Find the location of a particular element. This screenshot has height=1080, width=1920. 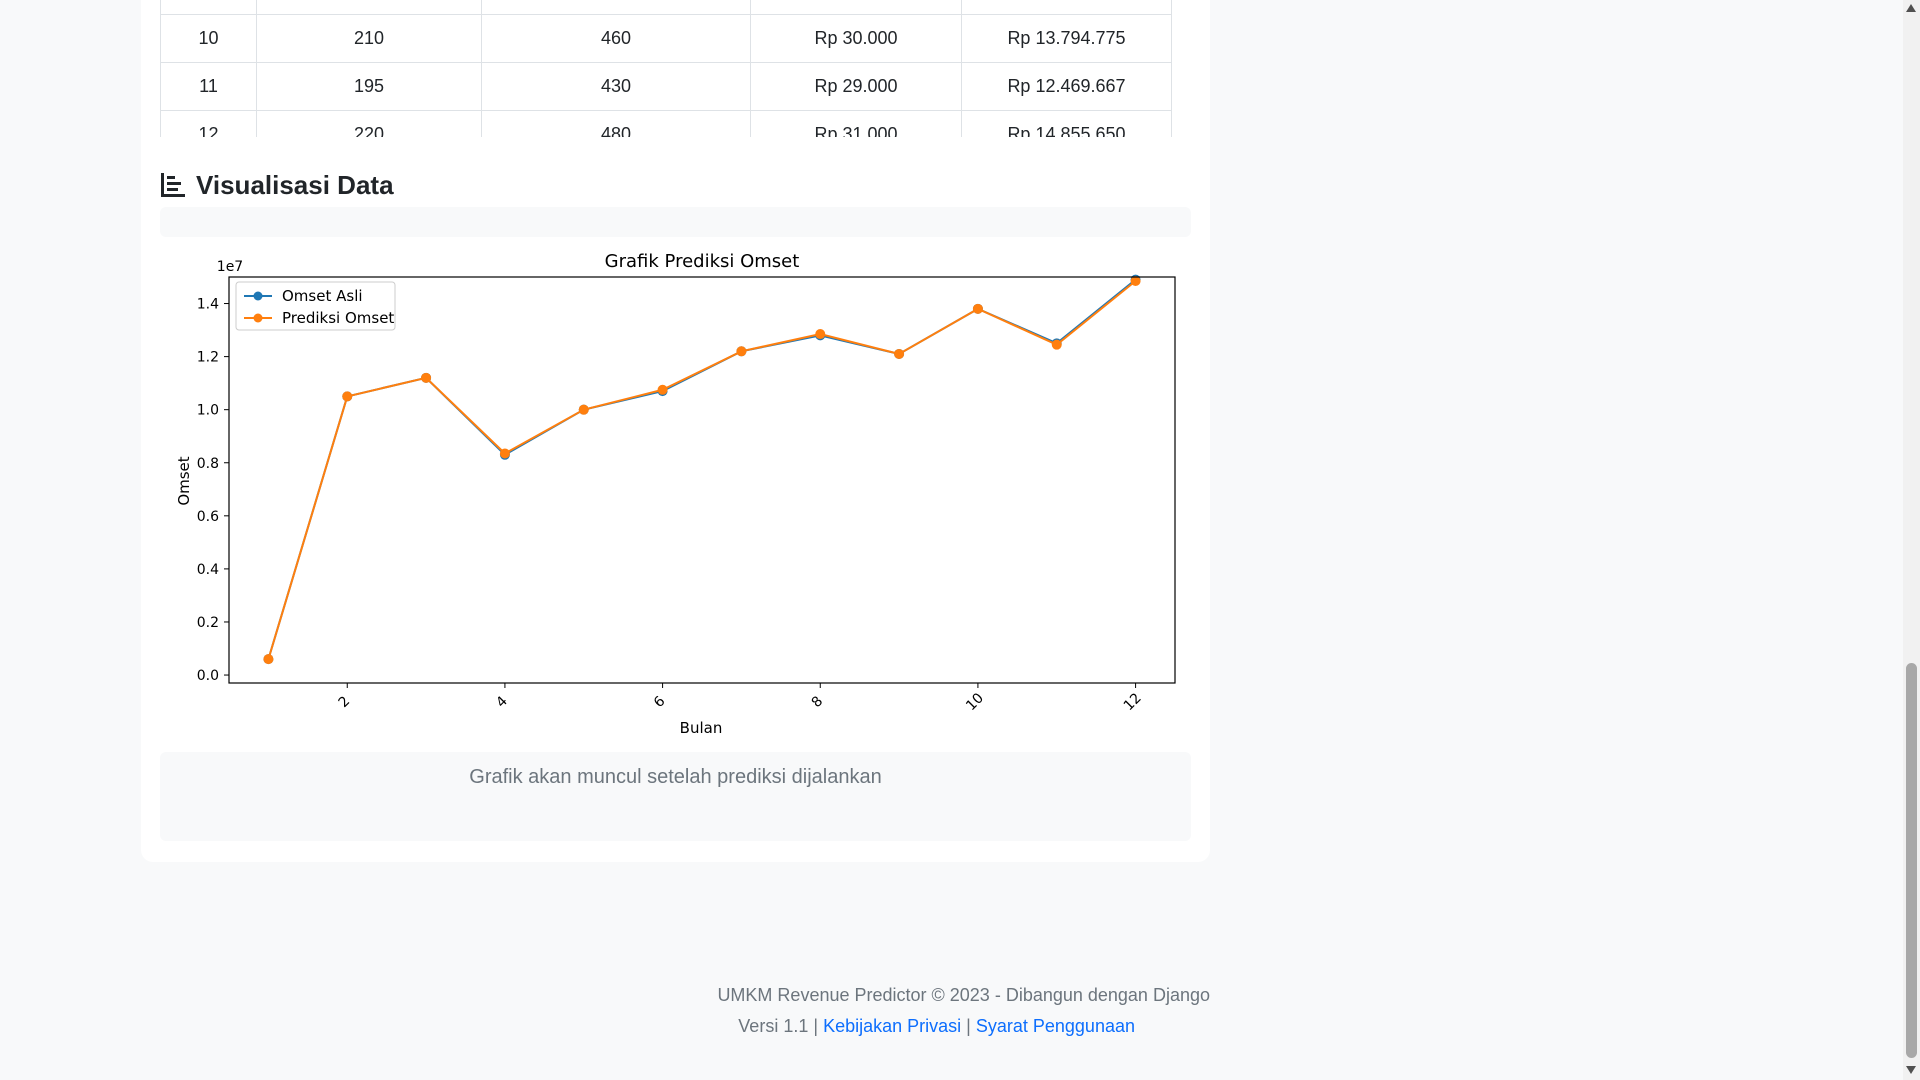

table-cell: Rp 14.855.650 is located at coordinates (1066, 123).